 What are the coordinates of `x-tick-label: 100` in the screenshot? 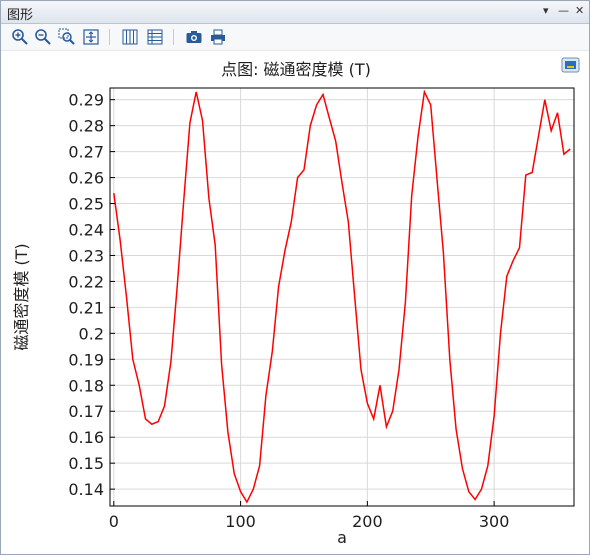 It's located at (240, 521).